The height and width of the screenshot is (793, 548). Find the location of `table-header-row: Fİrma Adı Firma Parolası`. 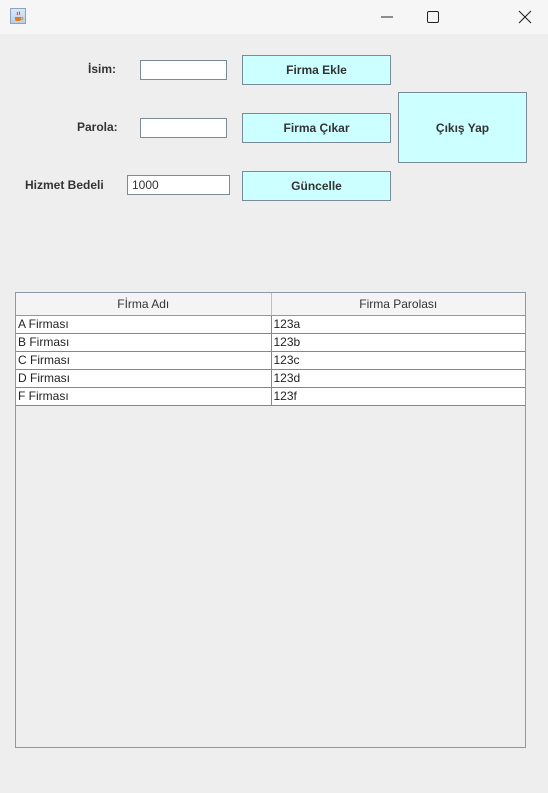

table-header-row: Fİrma Adı Firma Parolası is located at coordinates (270, 304).